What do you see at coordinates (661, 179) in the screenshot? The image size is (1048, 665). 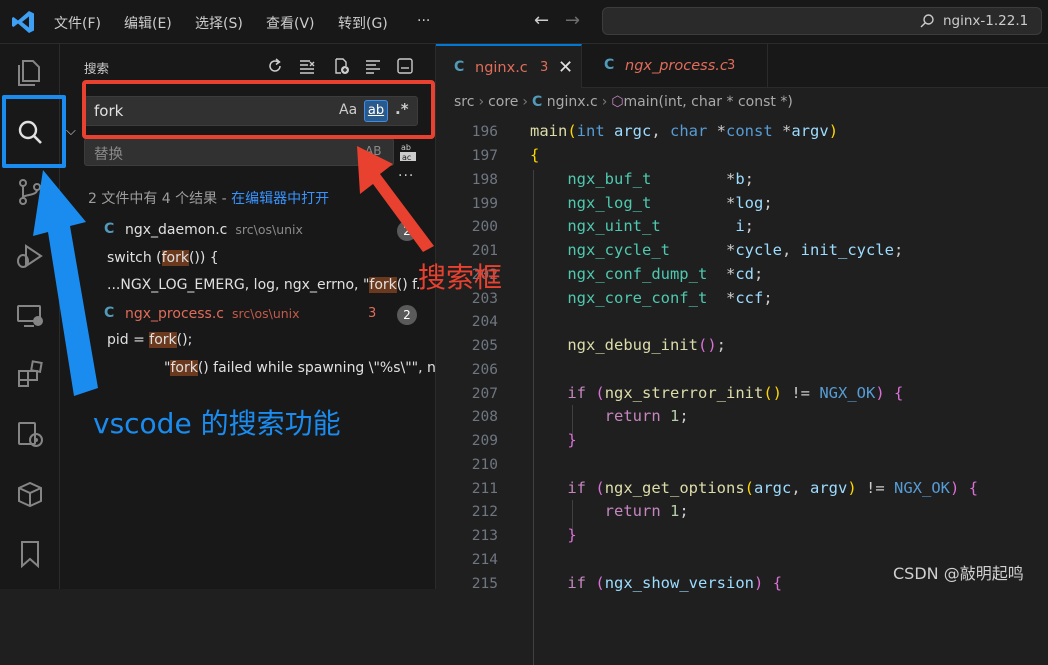 I see `code-line: ngx_buf_t *b;` at bounding box center [661, 179].